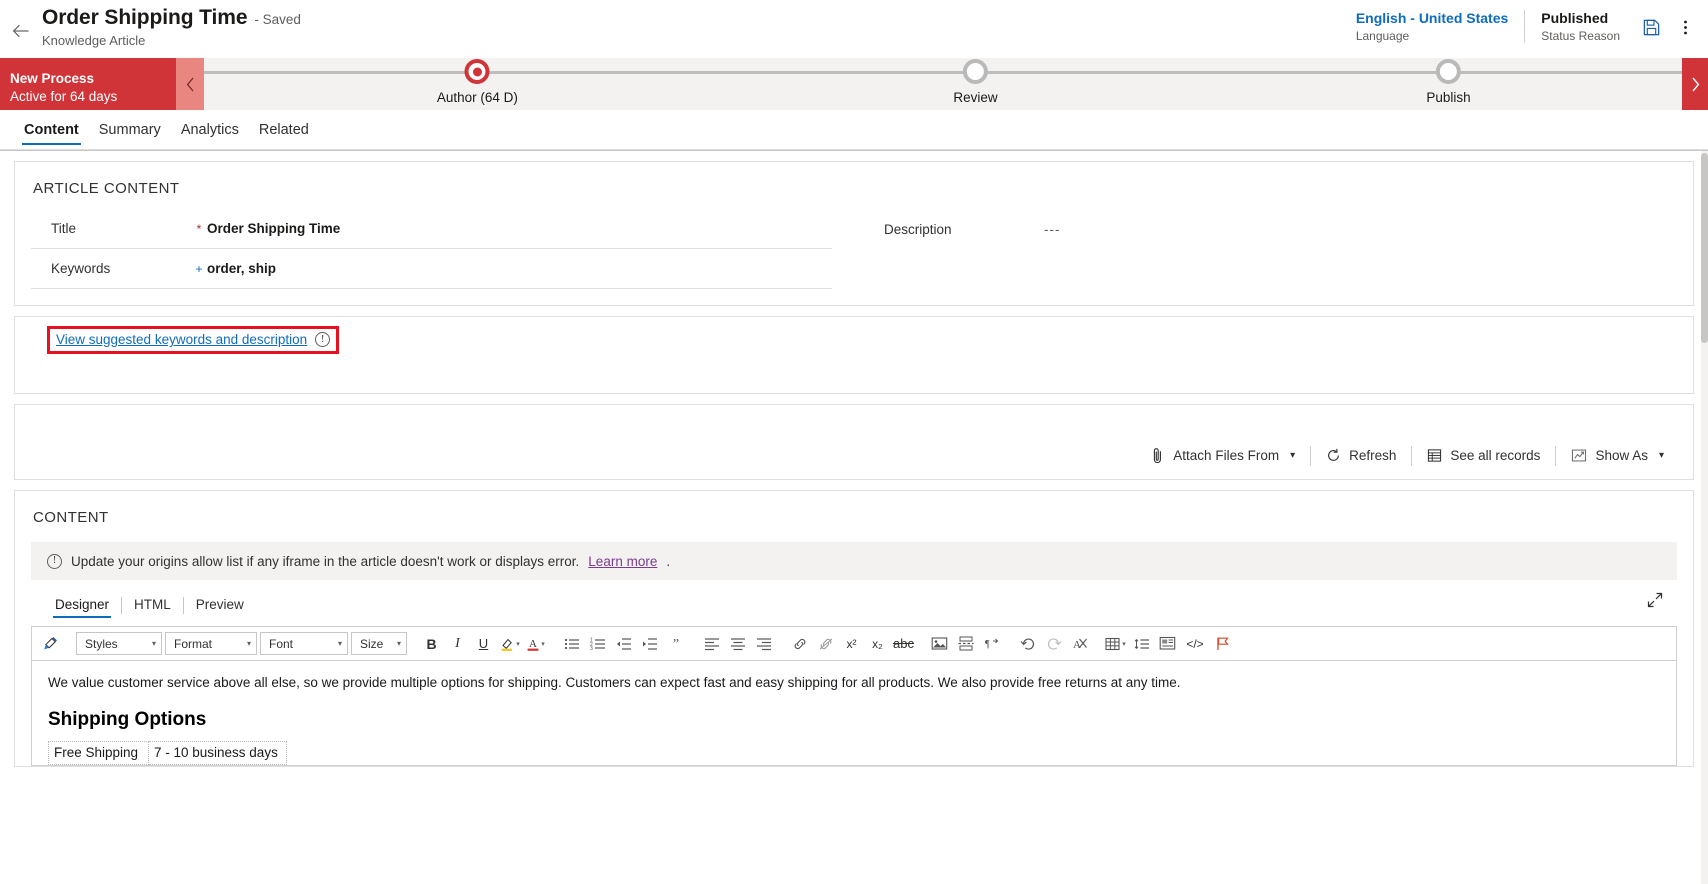 This screenshot has width=1708, height=884. Describe the element at coordinates (190, 84) in the screenshot. I see `bpf-collapse-button` at that location.